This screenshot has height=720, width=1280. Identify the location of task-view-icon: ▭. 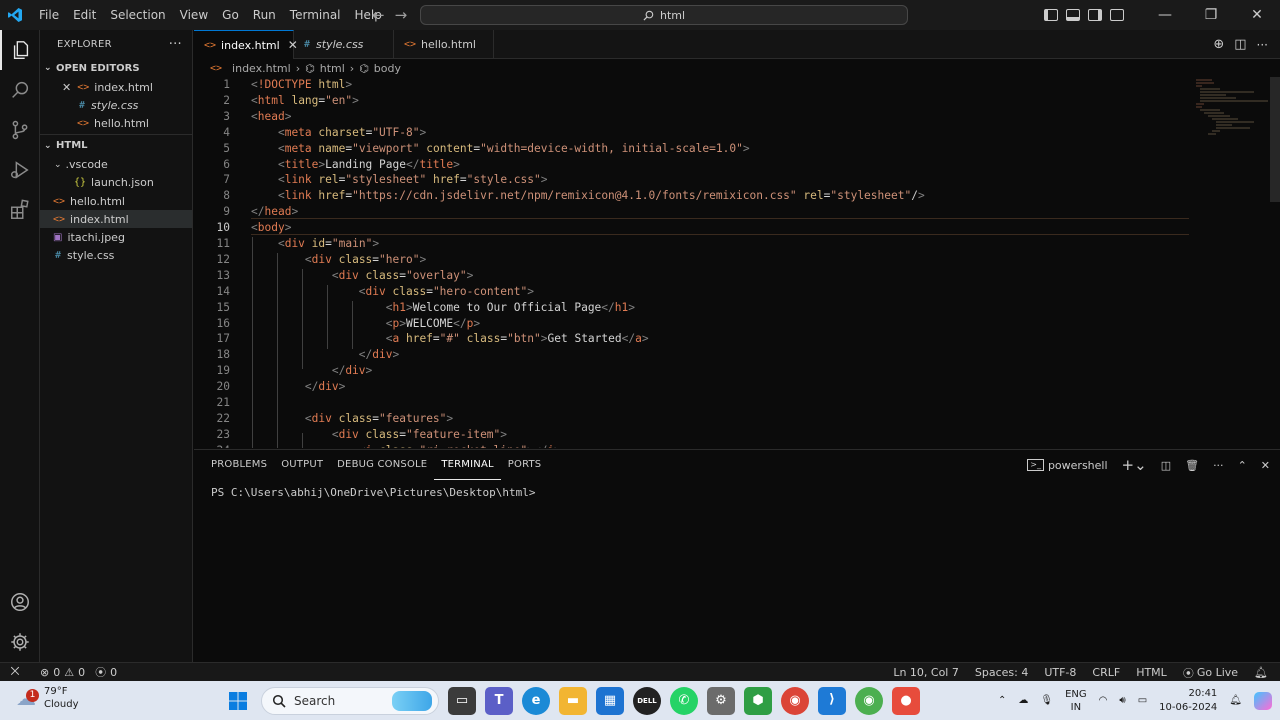
(462, 700).